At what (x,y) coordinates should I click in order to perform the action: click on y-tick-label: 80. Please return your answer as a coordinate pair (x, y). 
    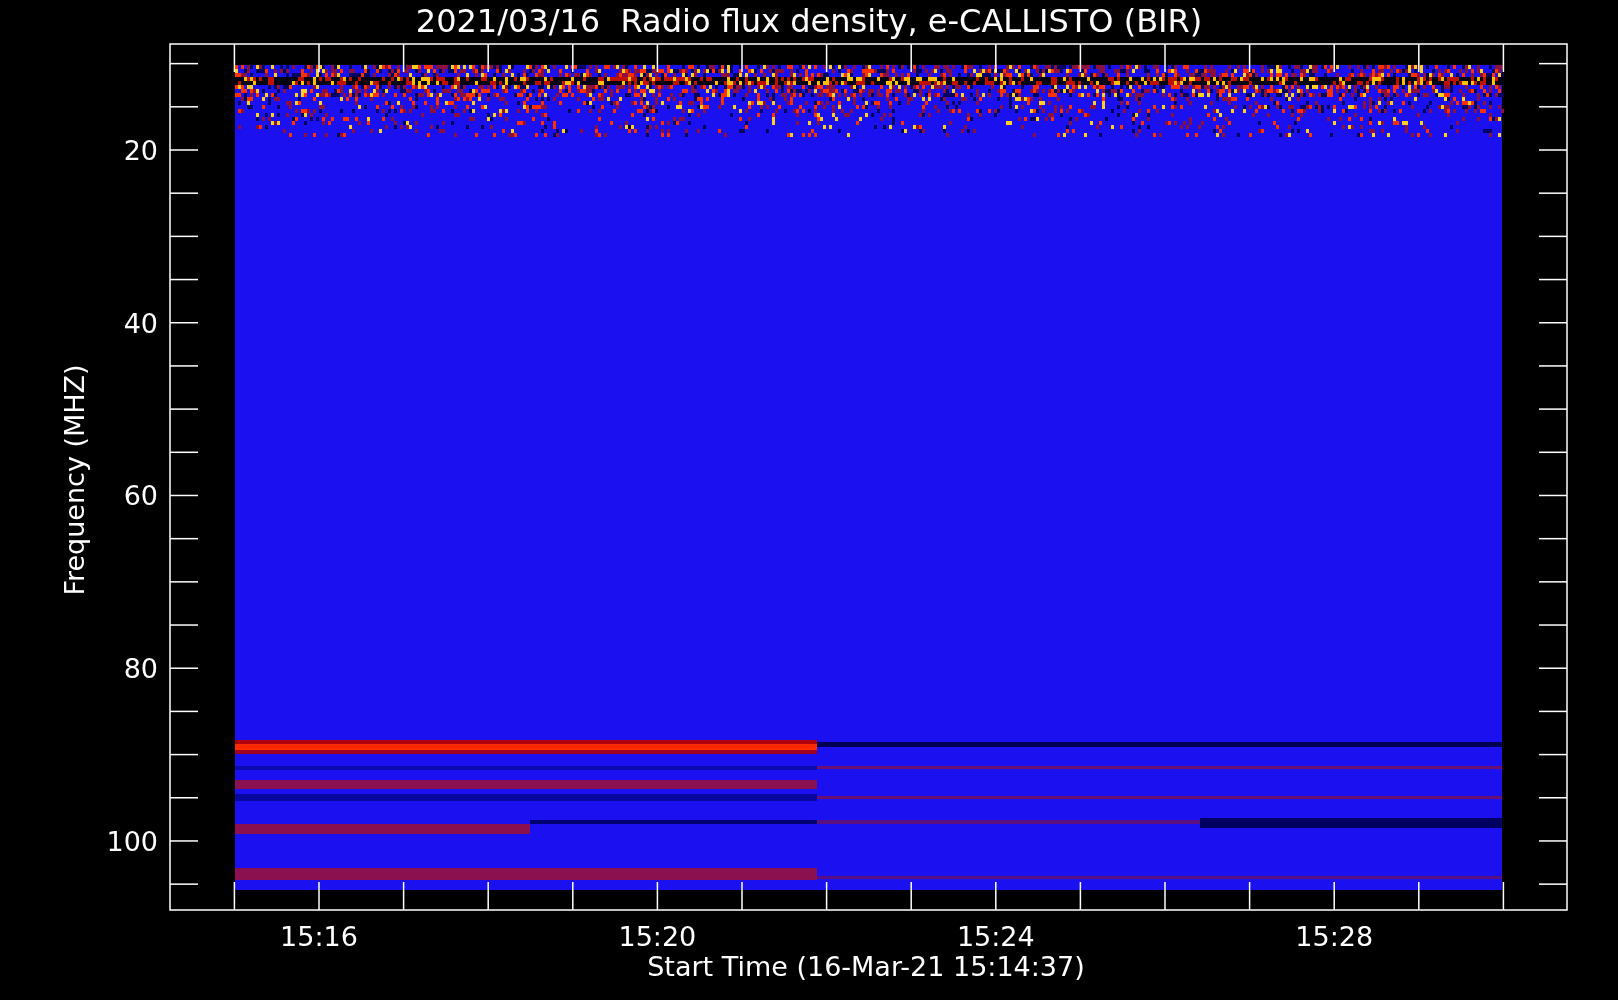
    Looking at the image, I should click on (140, 669).